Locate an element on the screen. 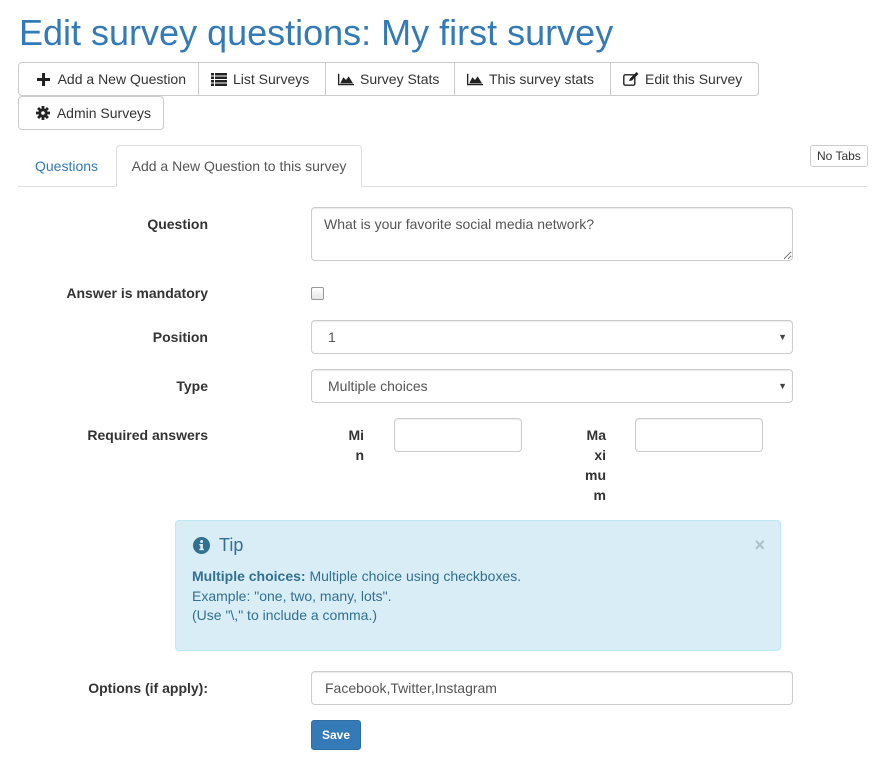 The image size is (885, 758). close-icon: × is located at coordinates (759, 545).